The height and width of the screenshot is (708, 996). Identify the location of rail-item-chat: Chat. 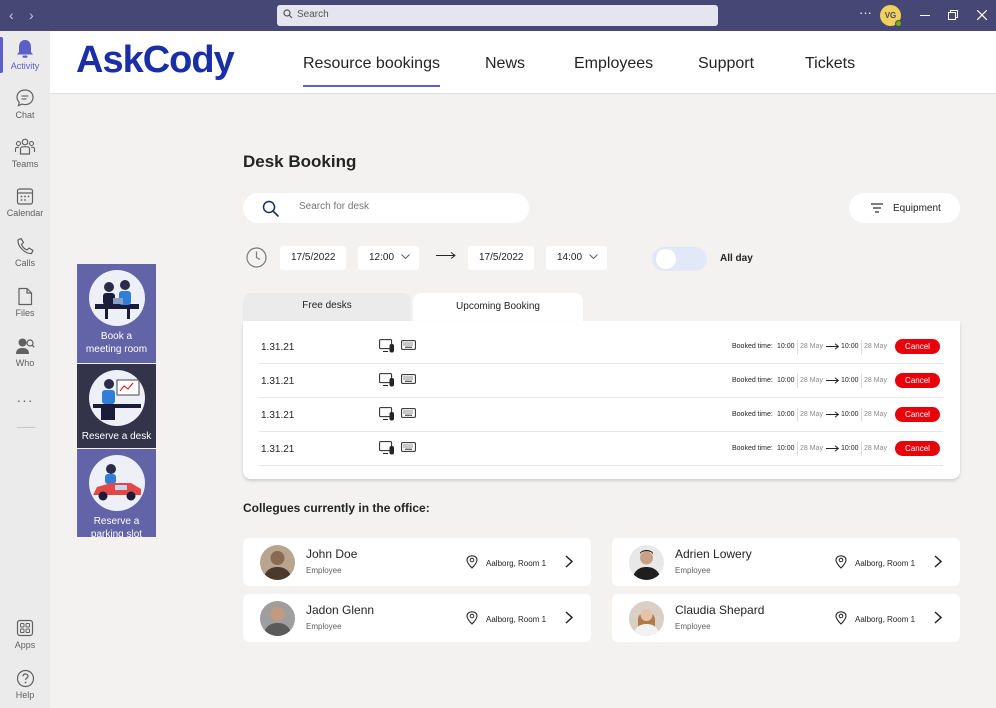
(25, 105).